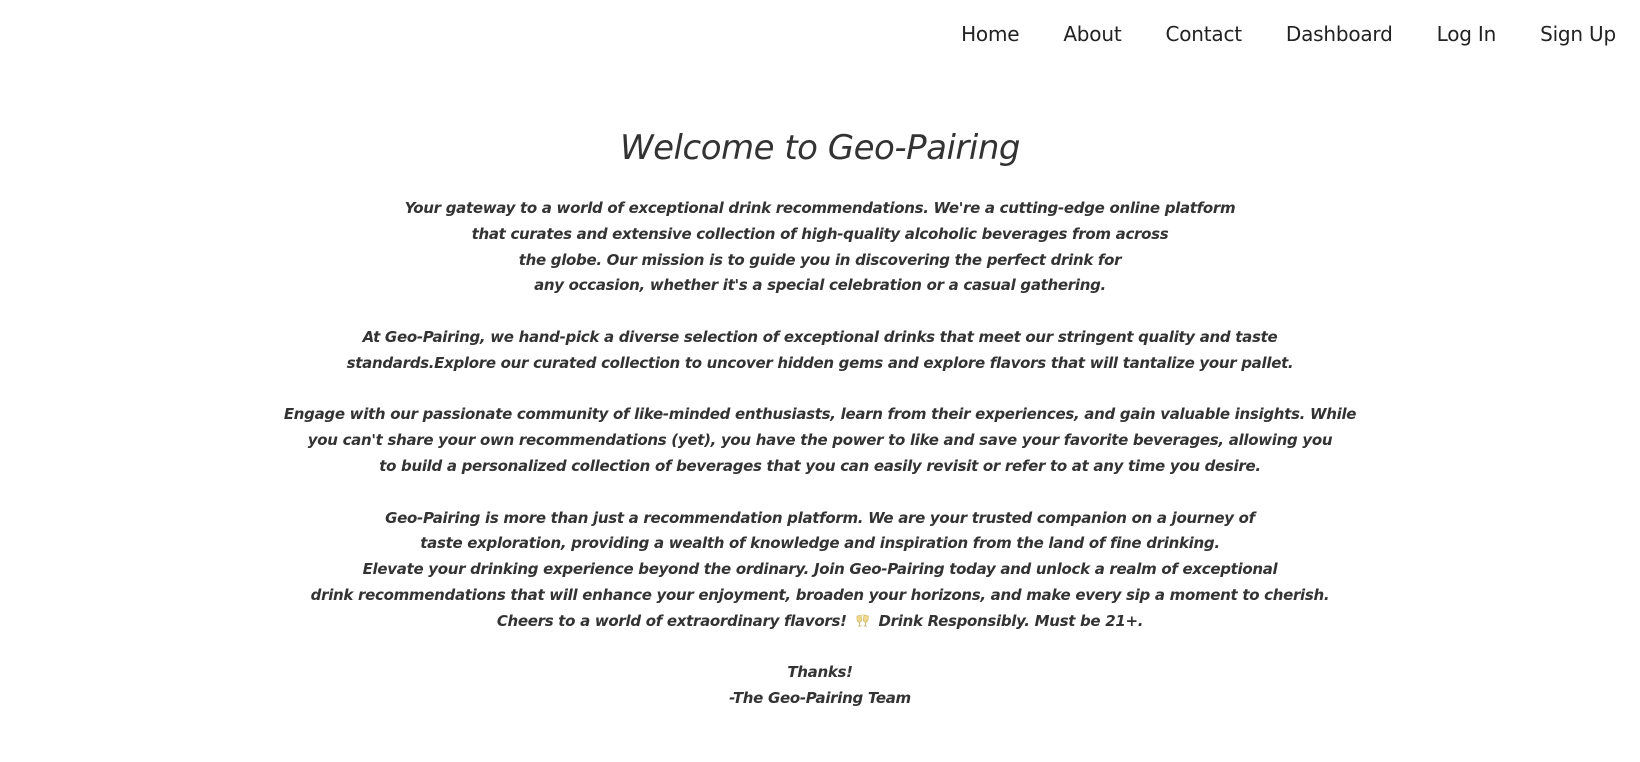 The image size is (1640, 762). I want to click on nav-dashboard-link: Dashboard, so click(1339, 34).